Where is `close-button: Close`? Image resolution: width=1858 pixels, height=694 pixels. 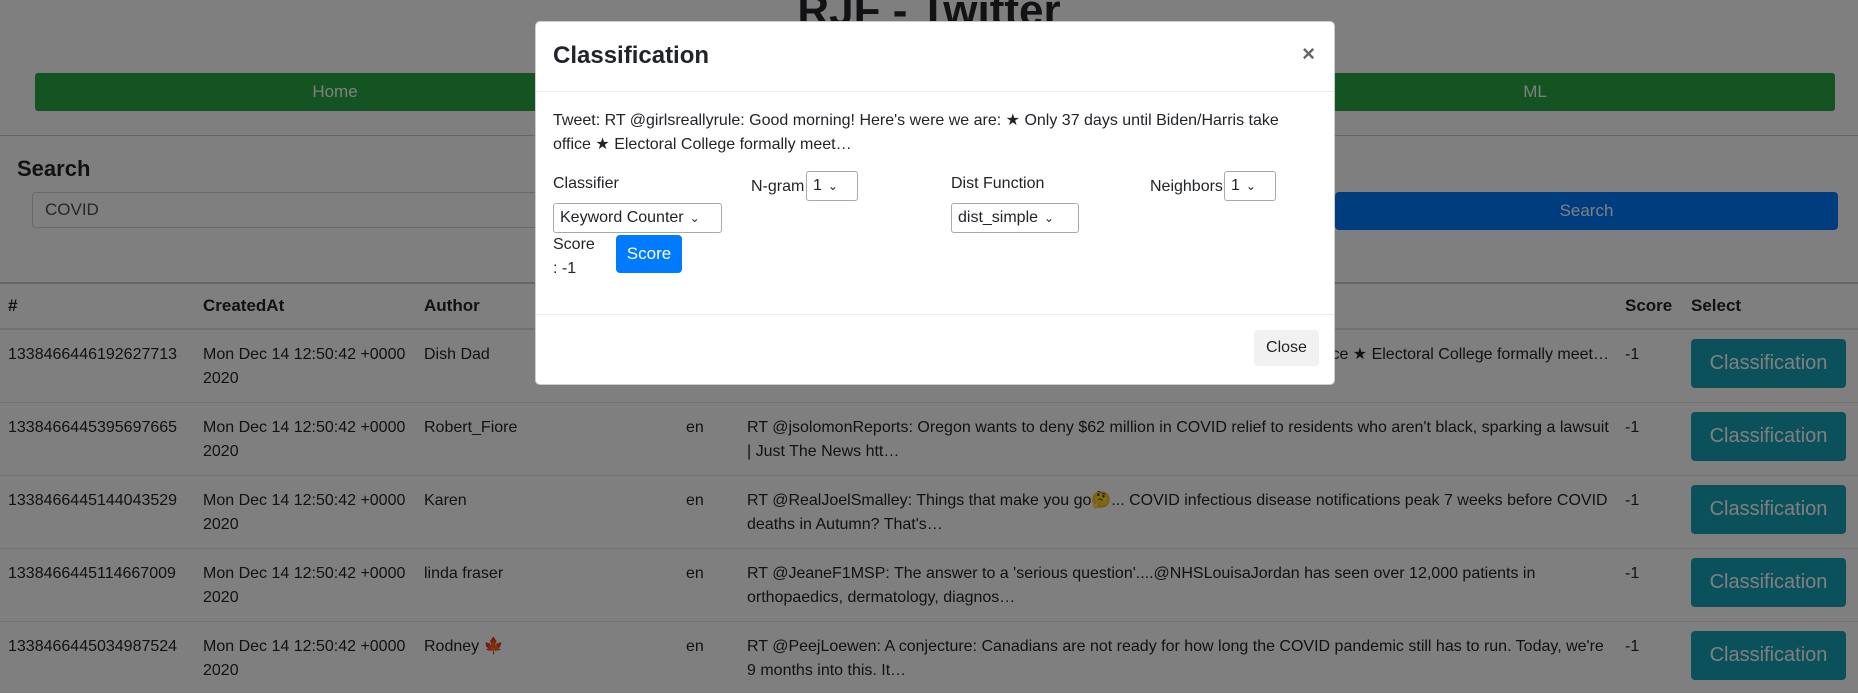 close-button: Close is located at coordinates (1286, 348).